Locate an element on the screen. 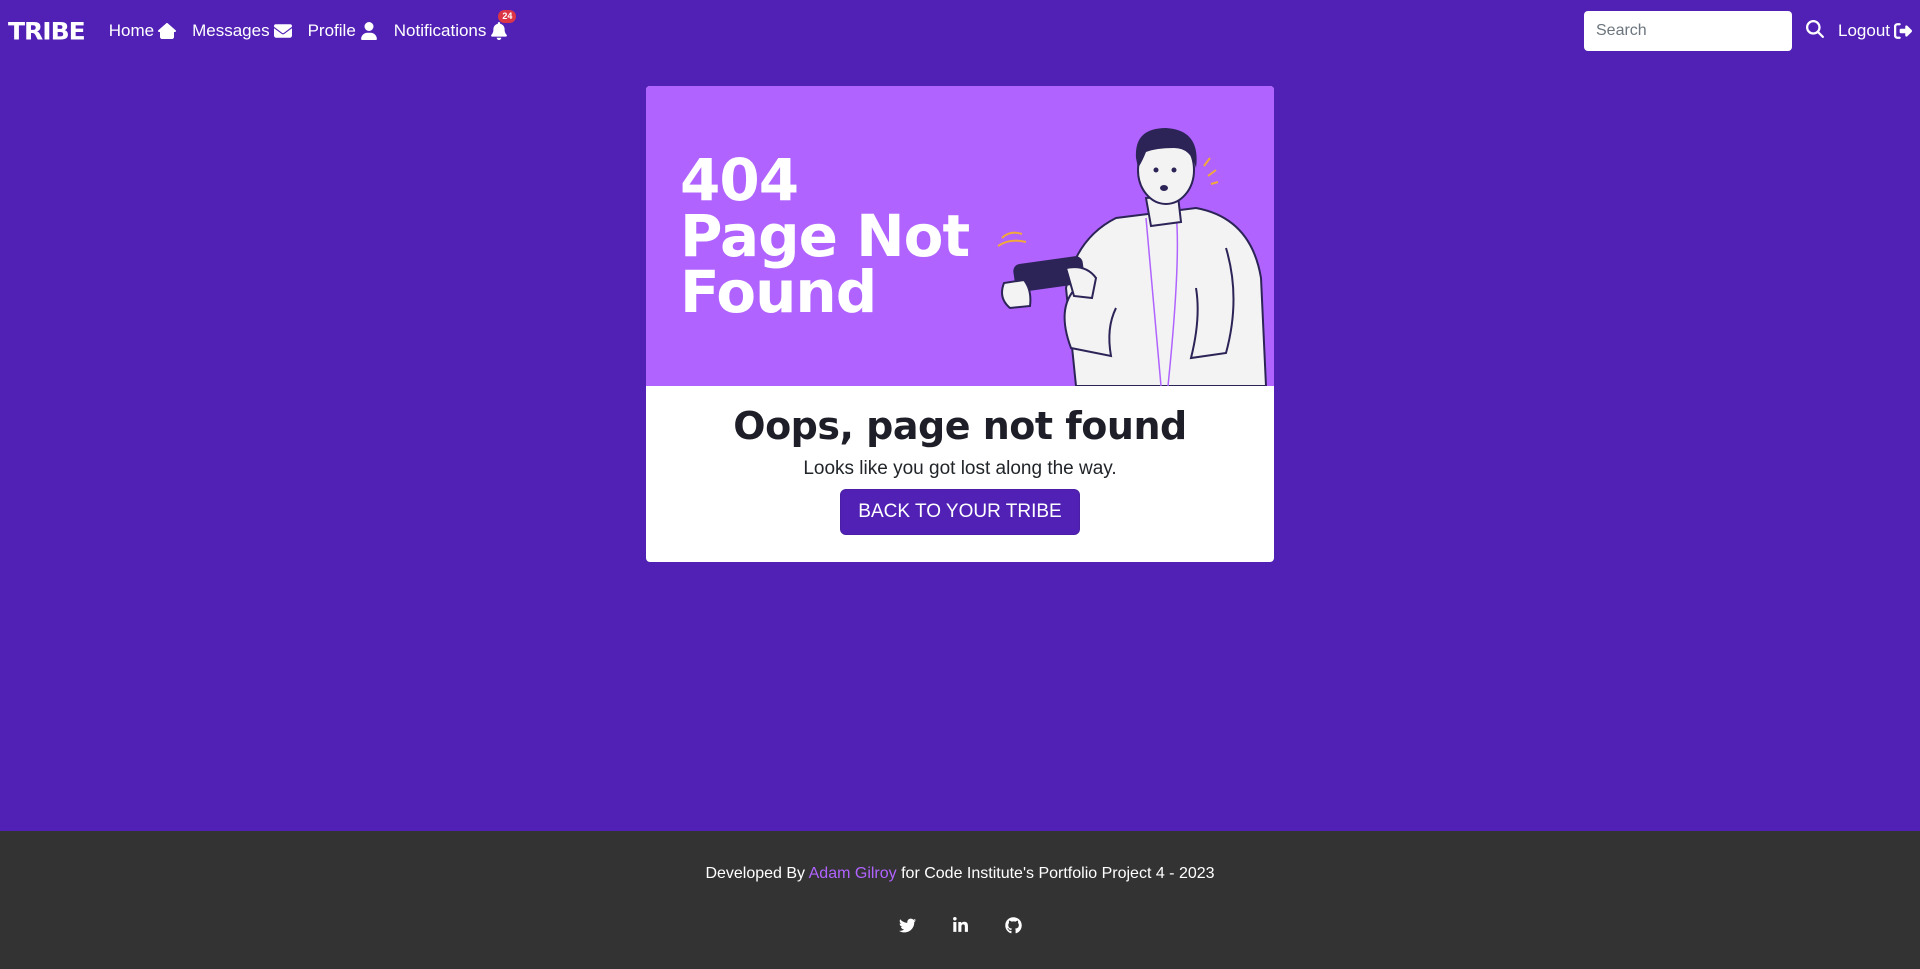  hero-line-2: Page Not is located at coordinates (825, 236).